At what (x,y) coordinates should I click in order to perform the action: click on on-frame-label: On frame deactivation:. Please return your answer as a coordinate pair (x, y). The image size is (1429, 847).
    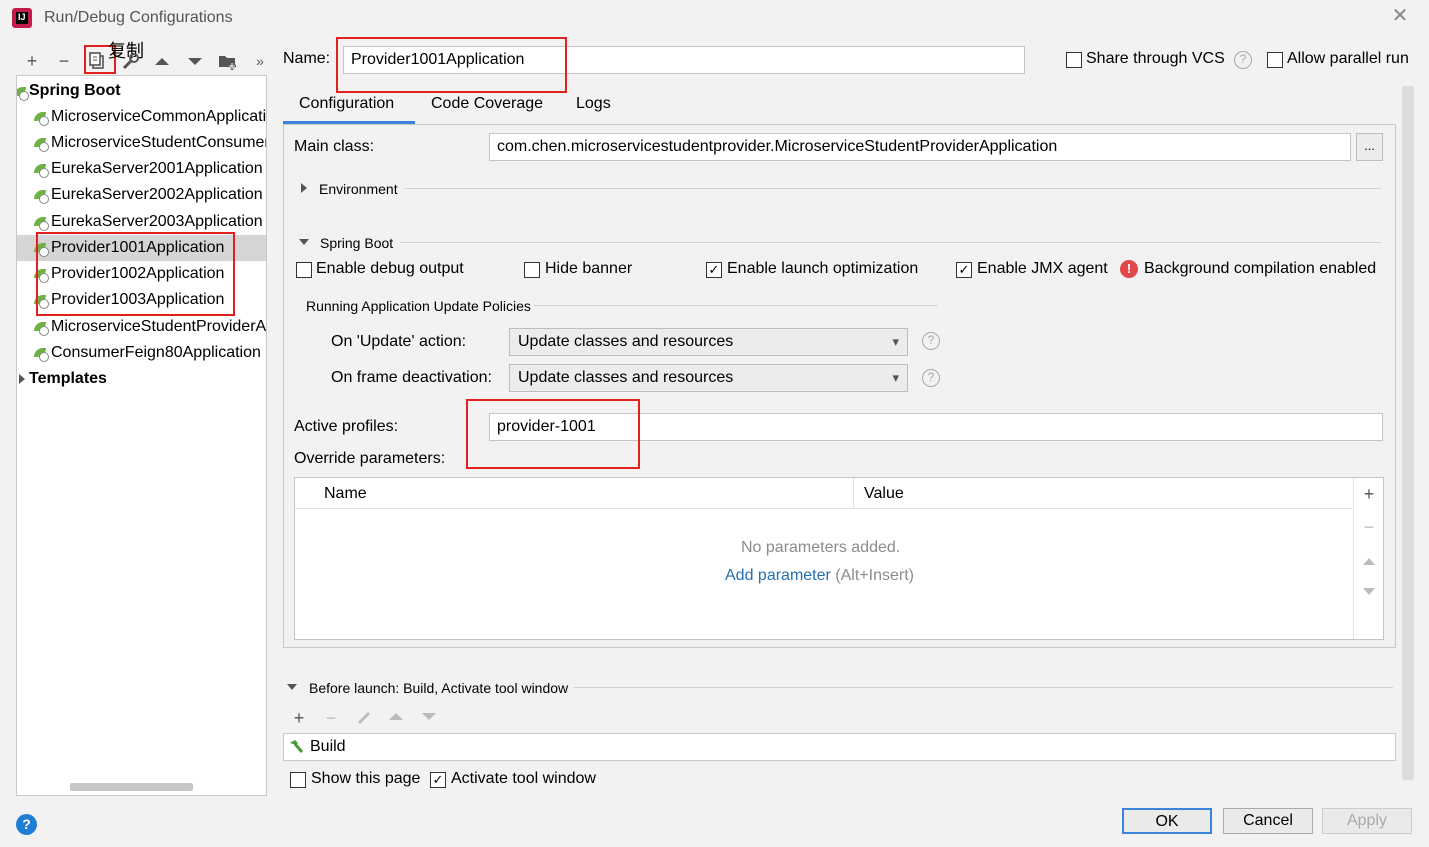
    Looking at the image, I should click on (411, 377).